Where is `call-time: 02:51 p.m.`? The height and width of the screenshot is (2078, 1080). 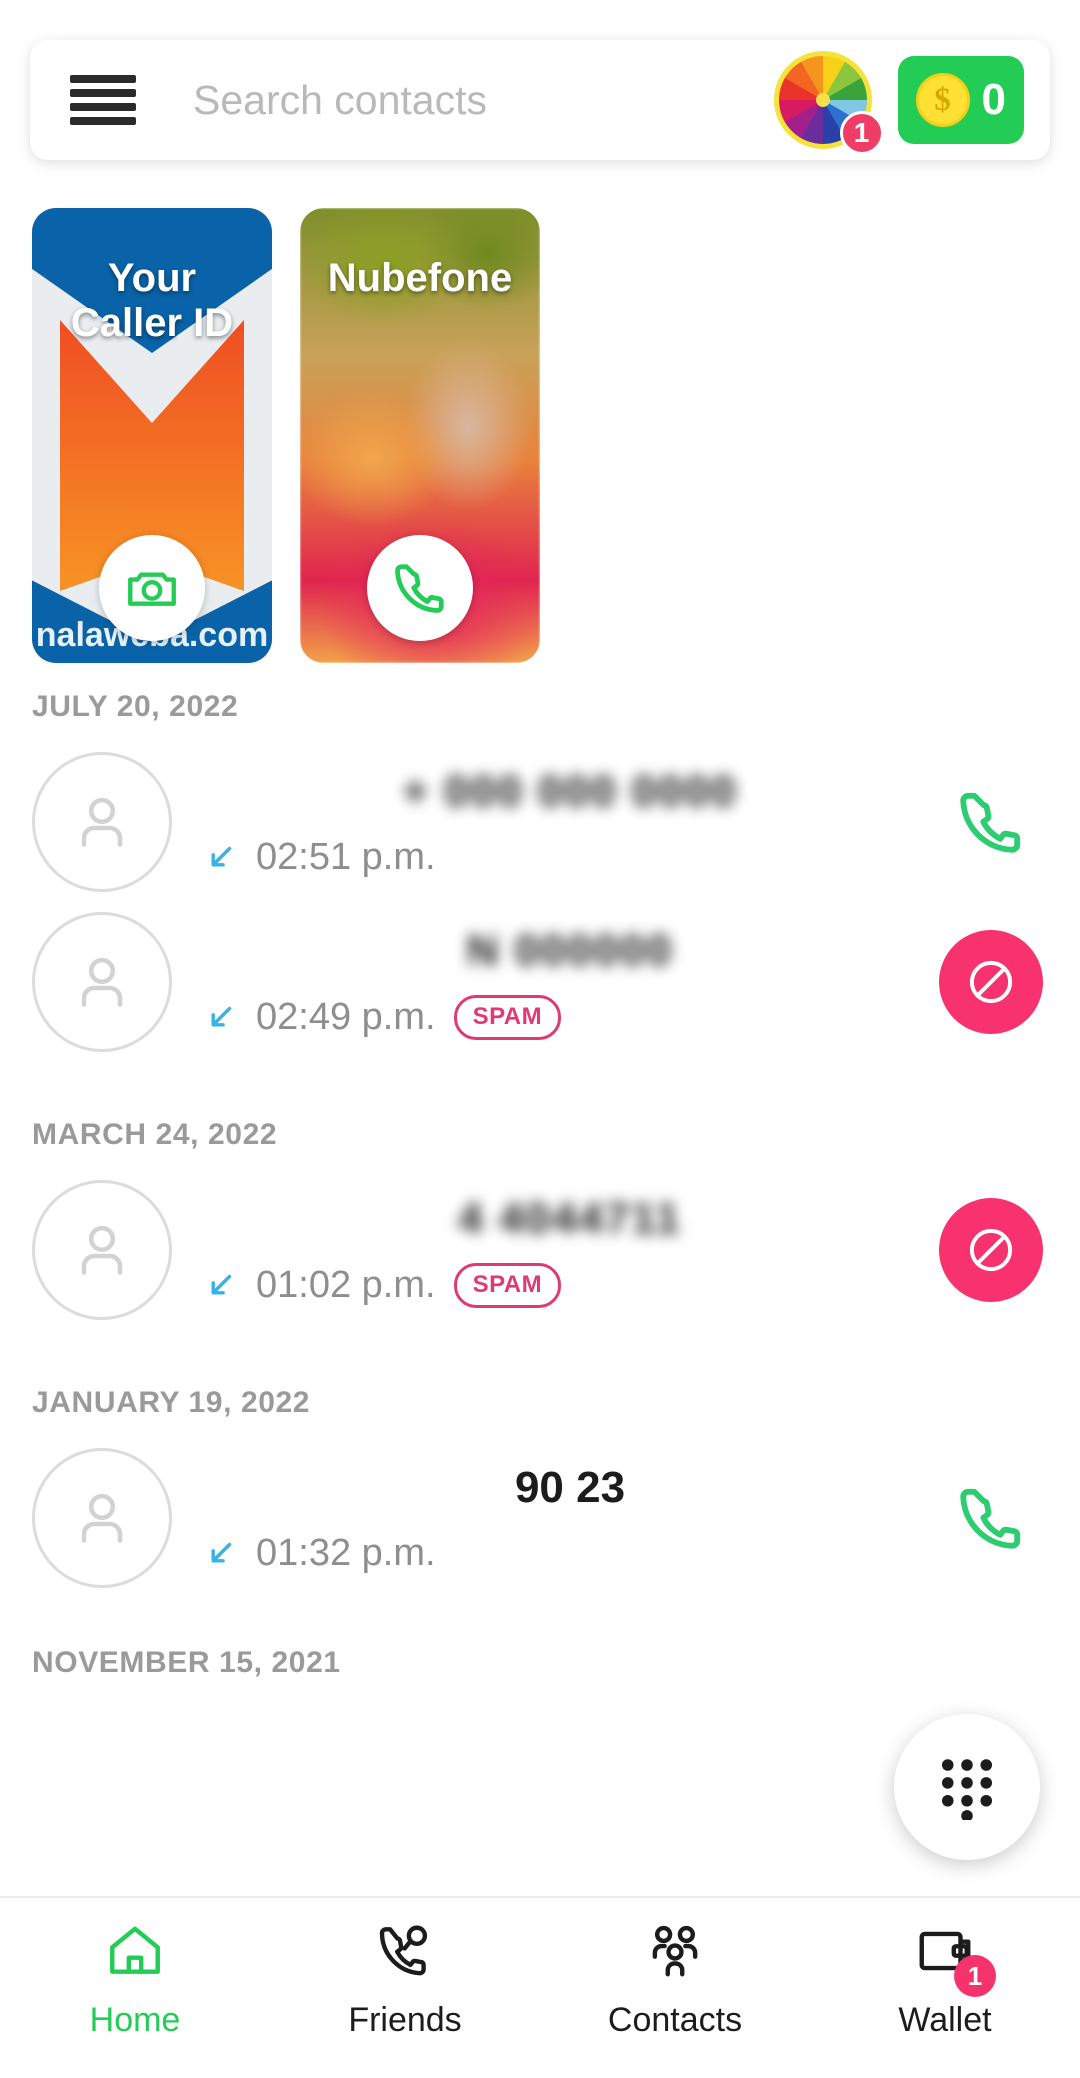 call-time: 02:51 p.m. is located at coordinates (346, 856).